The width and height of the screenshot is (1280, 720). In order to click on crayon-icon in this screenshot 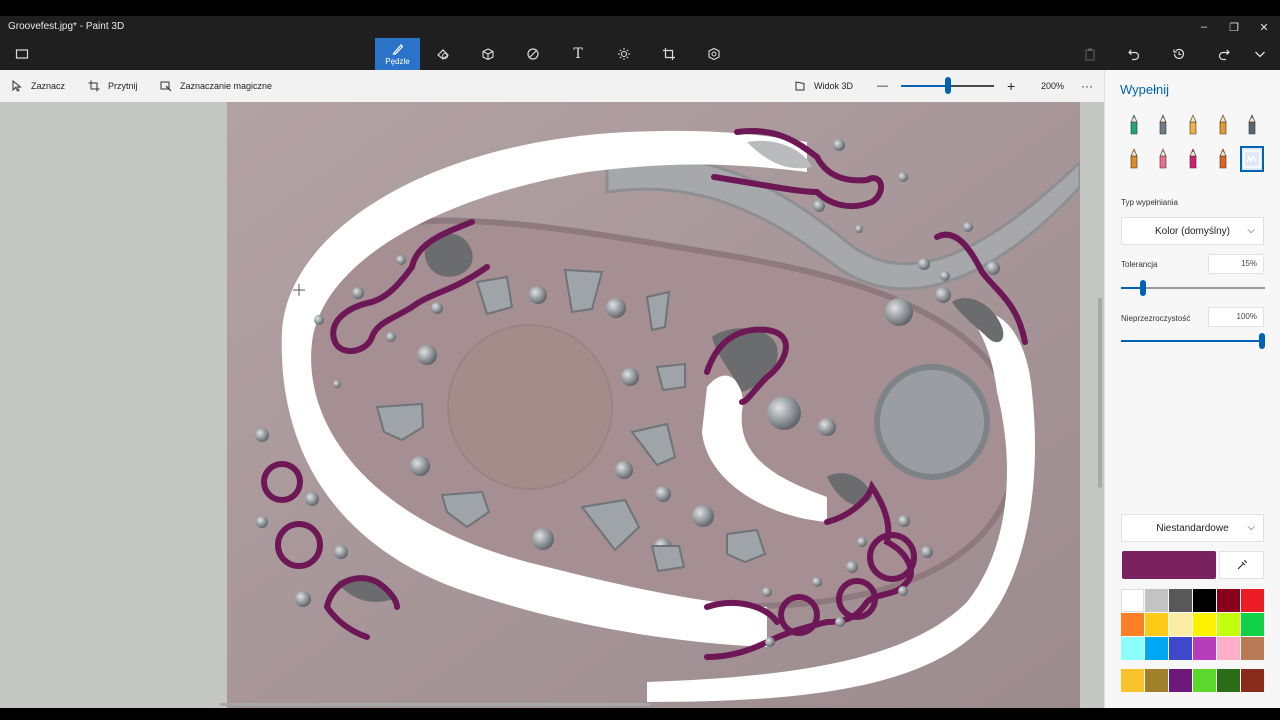, I will do `click(1193, 159)`.